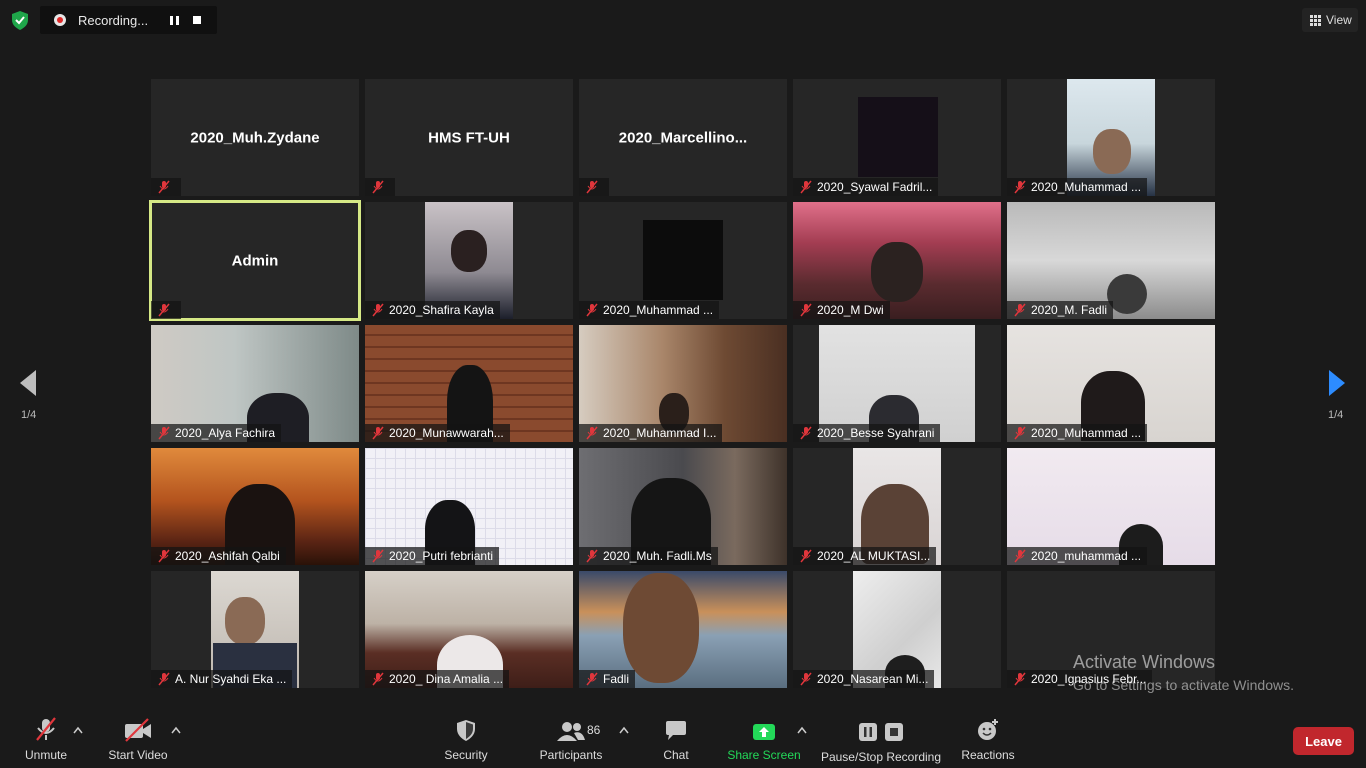  Describe the element at coordinates (683, 506) in the screenshot. I see `participant-tile: 2020_Muh. Fadli.Ms` at that location.